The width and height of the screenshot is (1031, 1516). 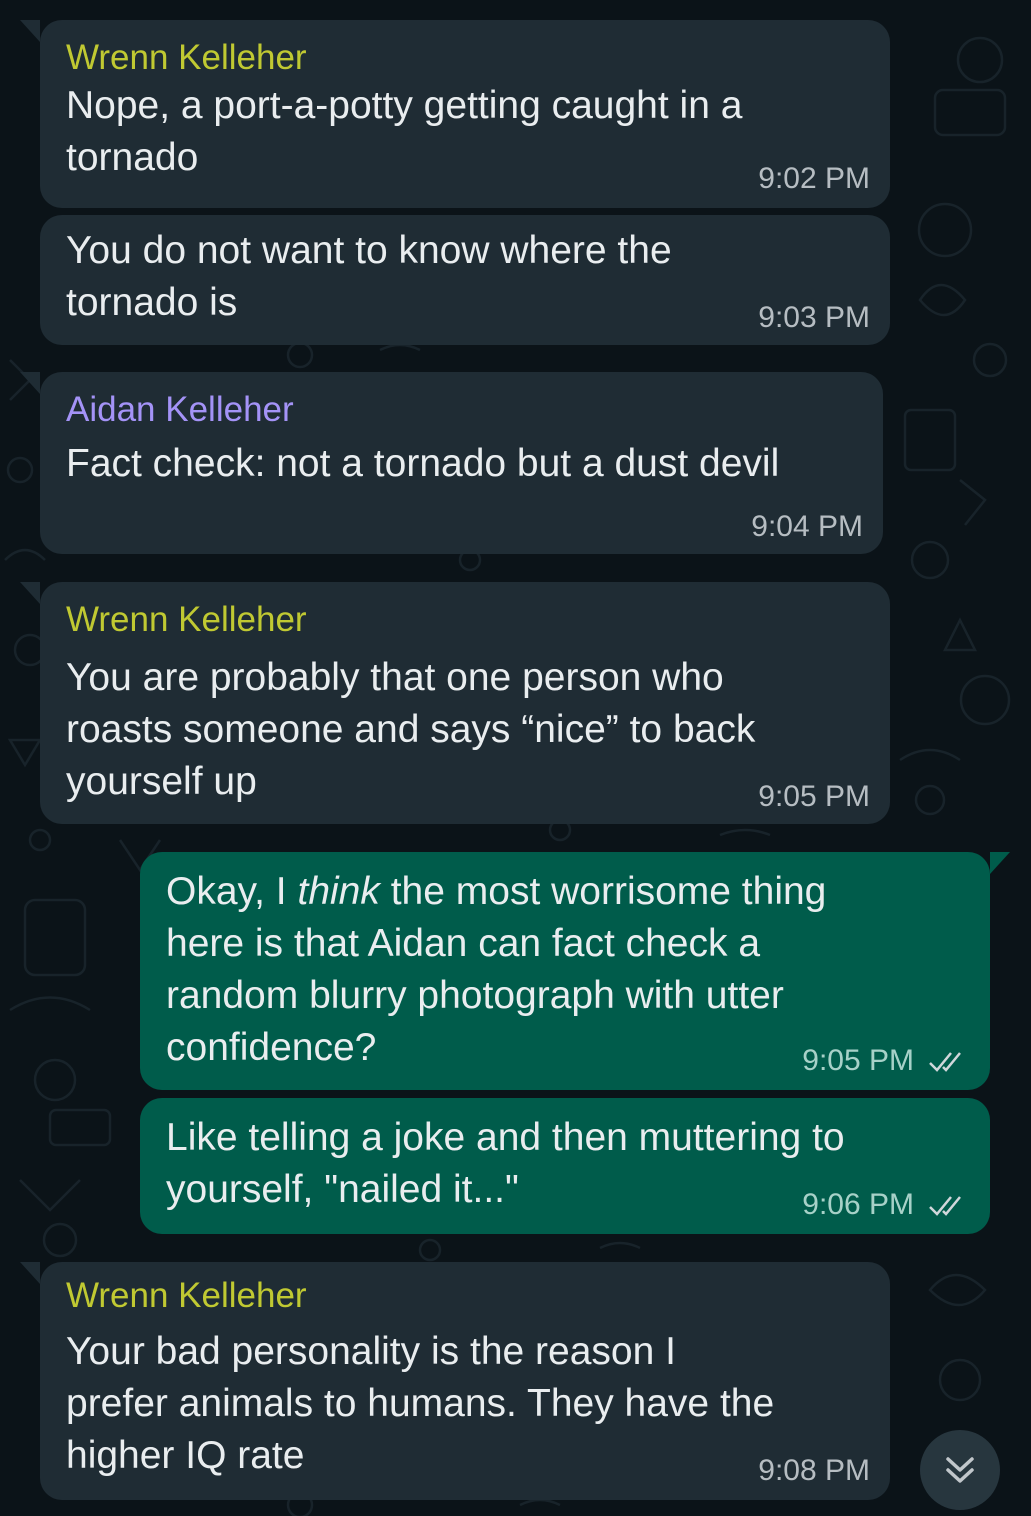 What do you see at coordinates (152, 302) in the screenshot?
I see `message-line: tornado is` at bounding box center [152, 302].